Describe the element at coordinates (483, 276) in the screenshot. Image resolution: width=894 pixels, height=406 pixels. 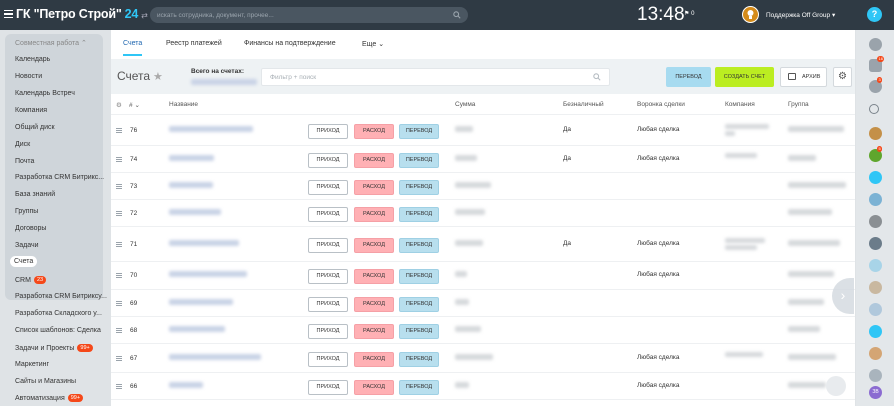
I see `table-row: 70 ПРИХОД РАСХОД ПЕРЕВОД Любая сделка` at that location.